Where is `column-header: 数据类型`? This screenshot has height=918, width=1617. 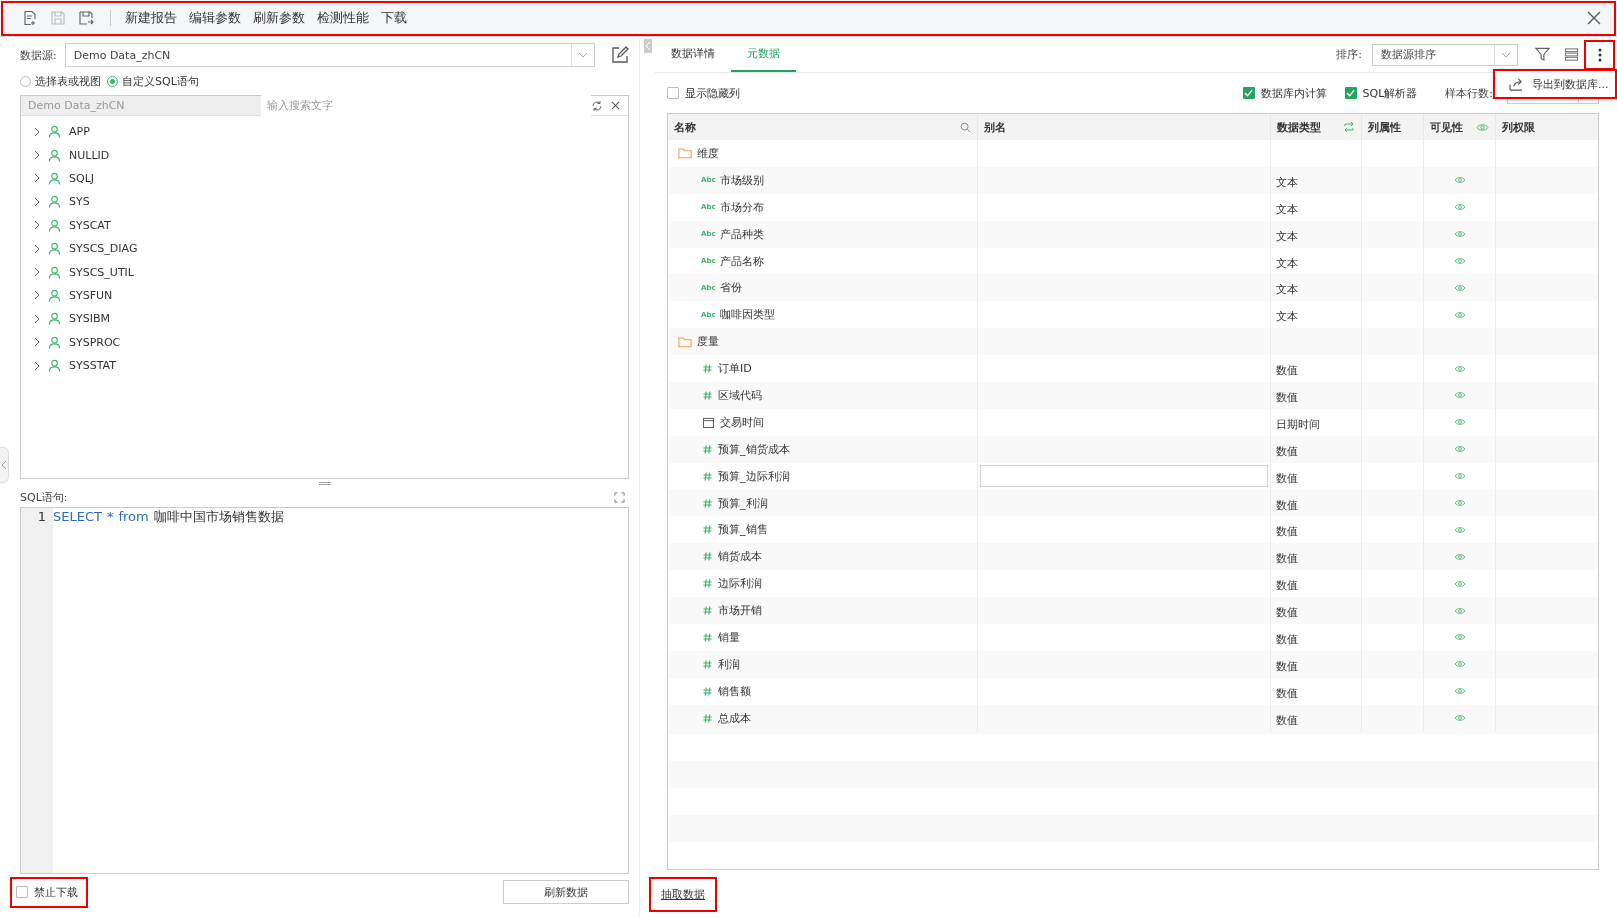 column-header: 数据类型 is located at coordinates (1299, 127).